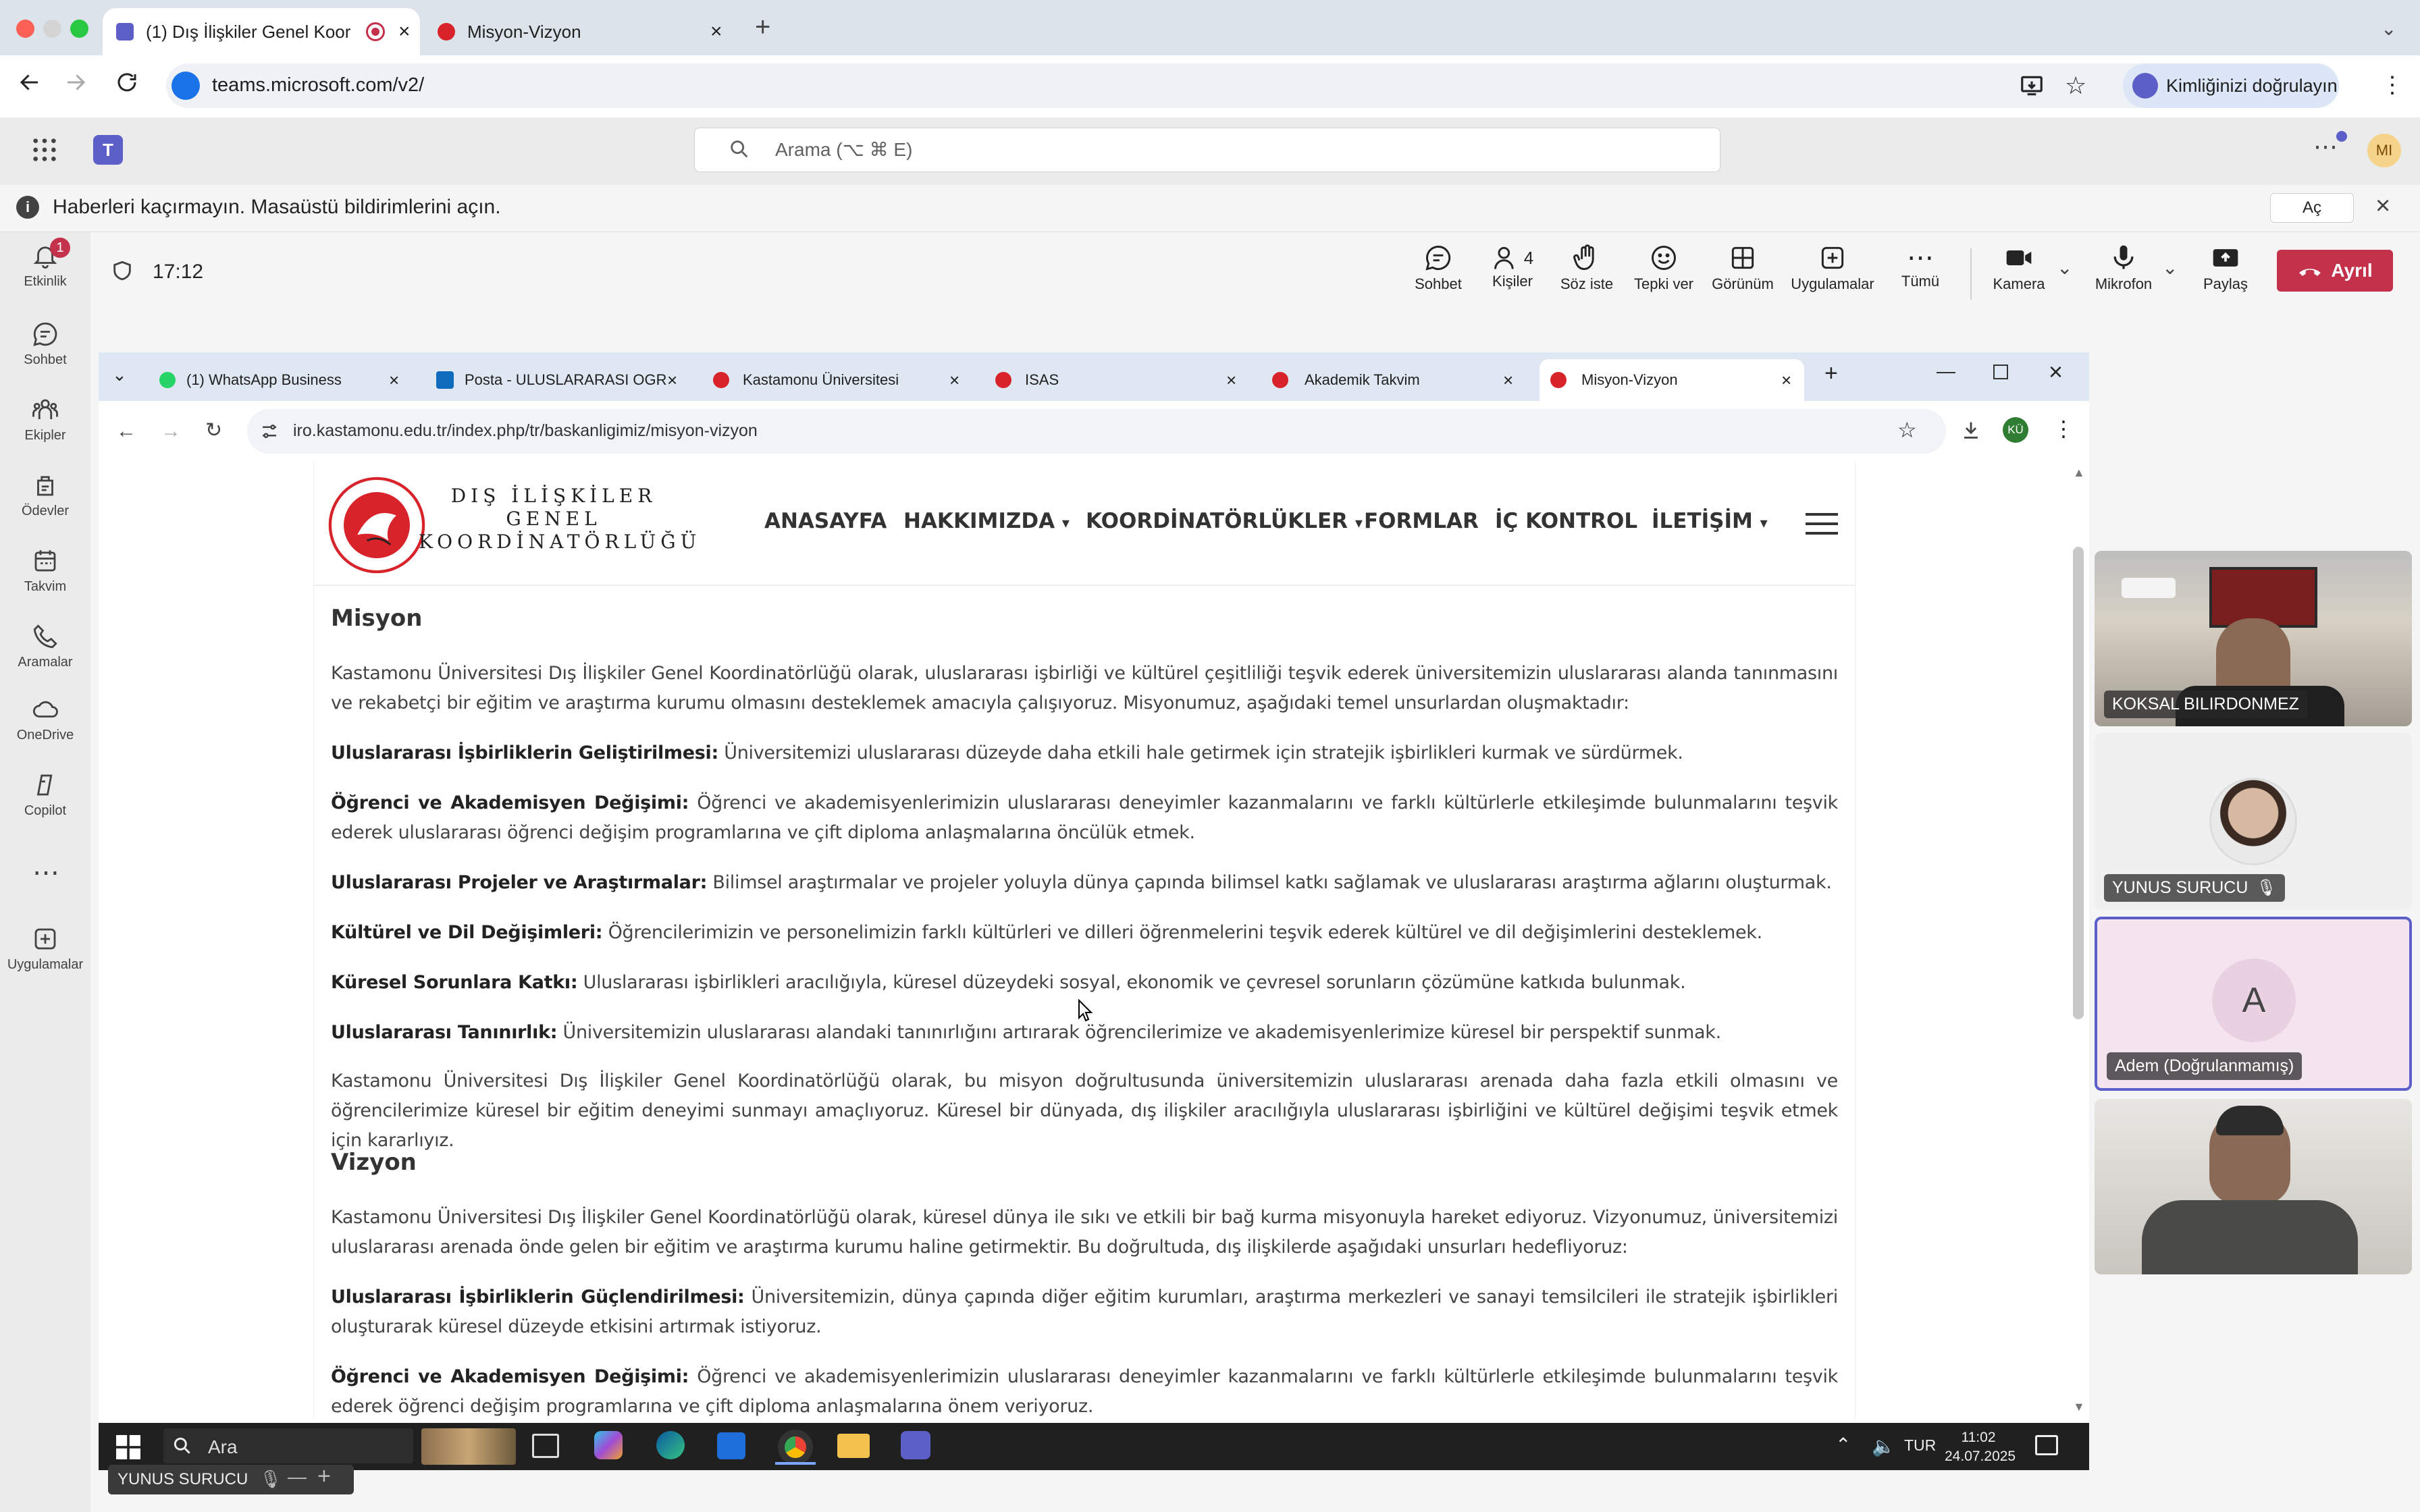  Describe the element at coordinates (1672, 380) in the screenshot. I see `remote-tab-misyon: Misyon-Vizyon ×` at that location.